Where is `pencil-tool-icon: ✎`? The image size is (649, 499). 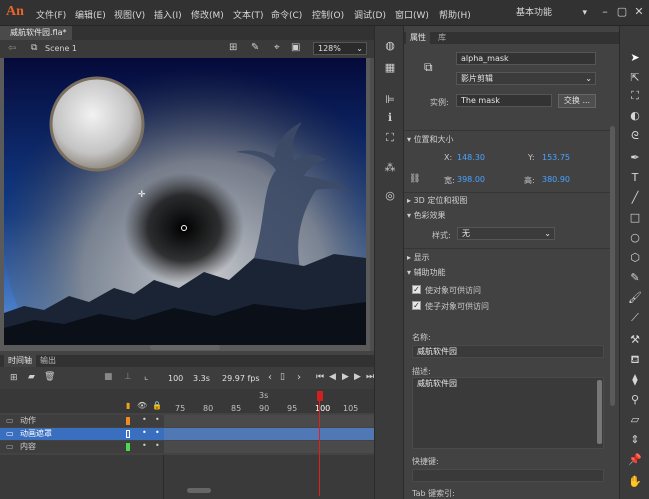 pencil-tool-icon: ✎ is located at coordinates (635, 278).